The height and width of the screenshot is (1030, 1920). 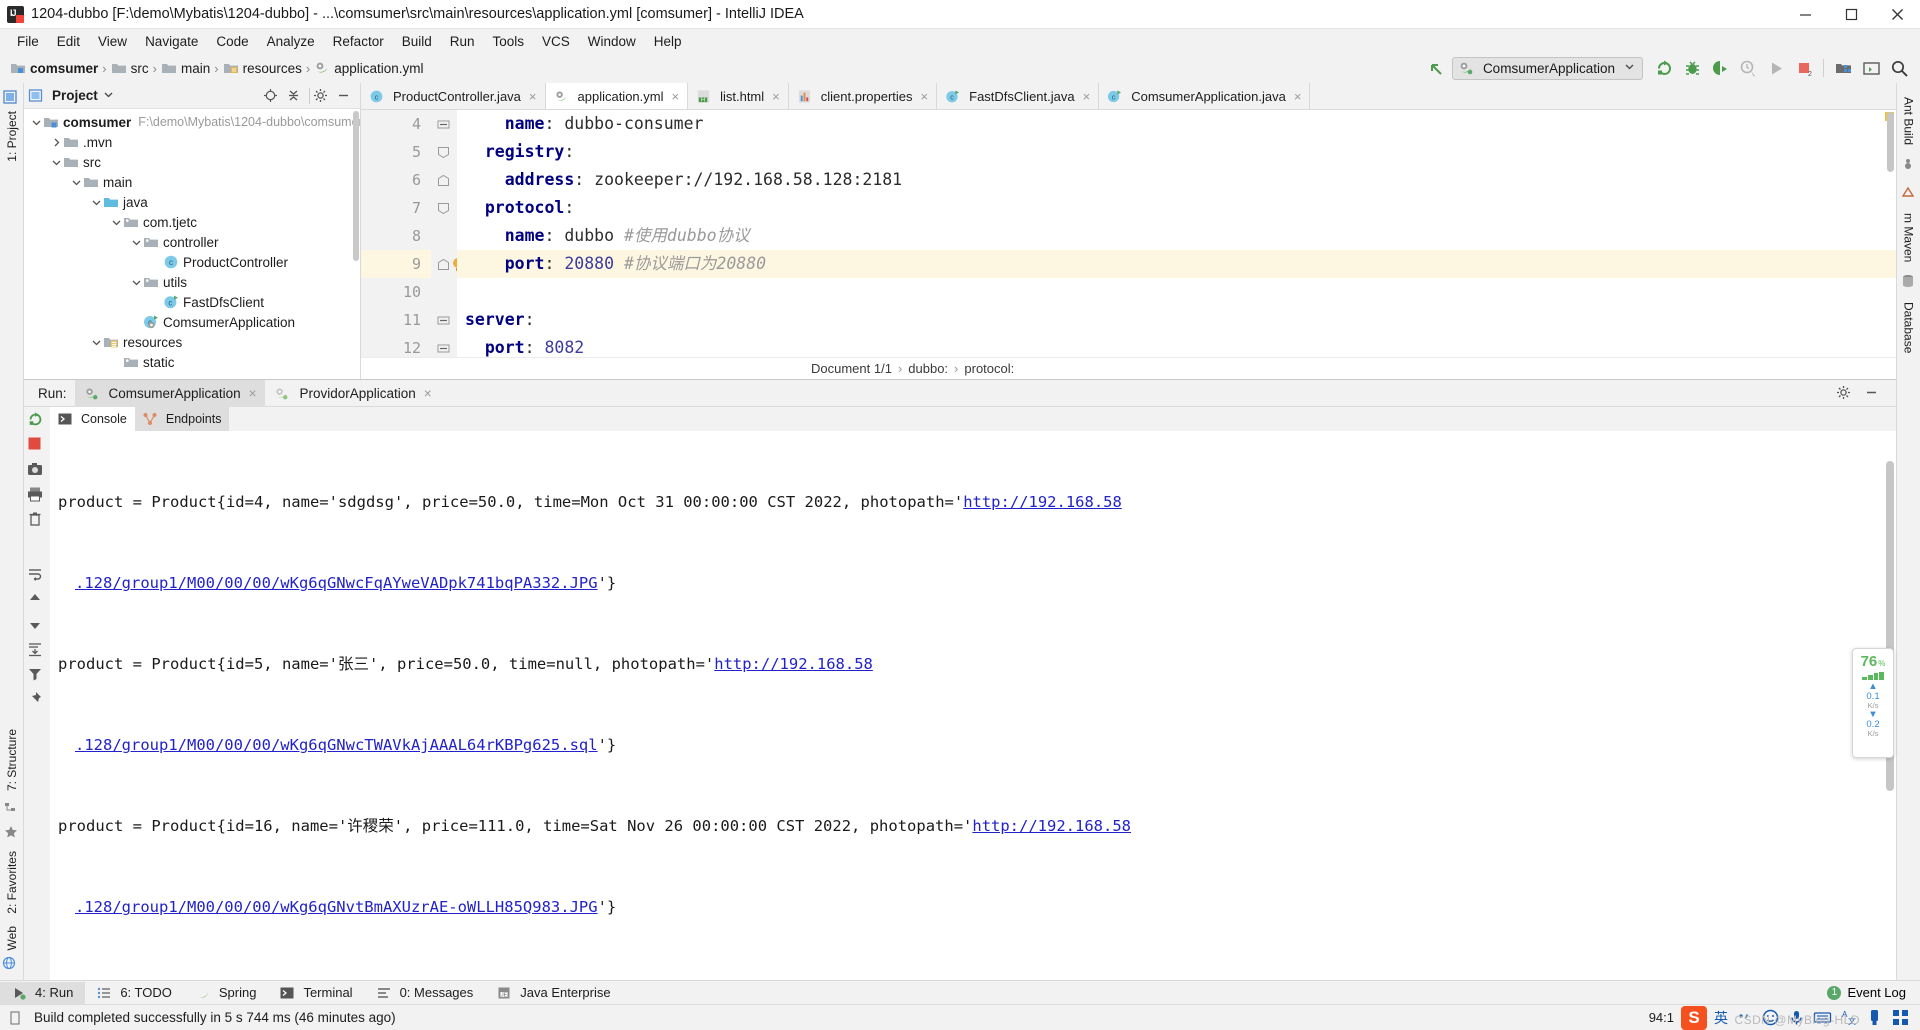 What do you see at coordinates (68, 41) in the screenshot?
I see `menu-edit: Edit` at bounding box center [68, 41].